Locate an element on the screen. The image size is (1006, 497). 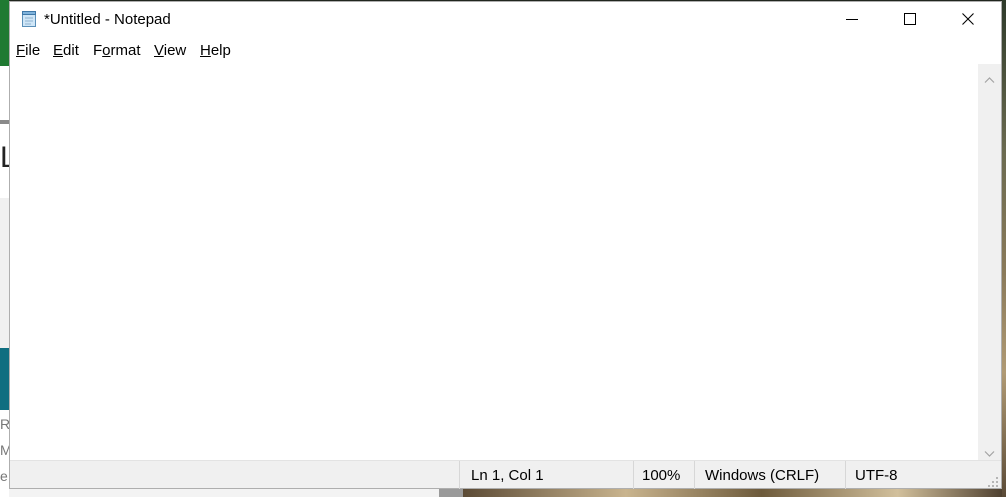
status-bar: Ln 1, Col 1 100% Windows (CRLF) UTF-8 is located at coordinates (505, 474).